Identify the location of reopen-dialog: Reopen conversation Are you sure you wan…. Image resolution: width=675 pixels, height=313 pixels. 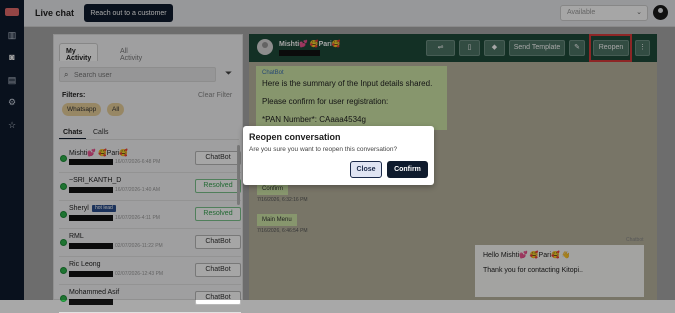
(338, 155).